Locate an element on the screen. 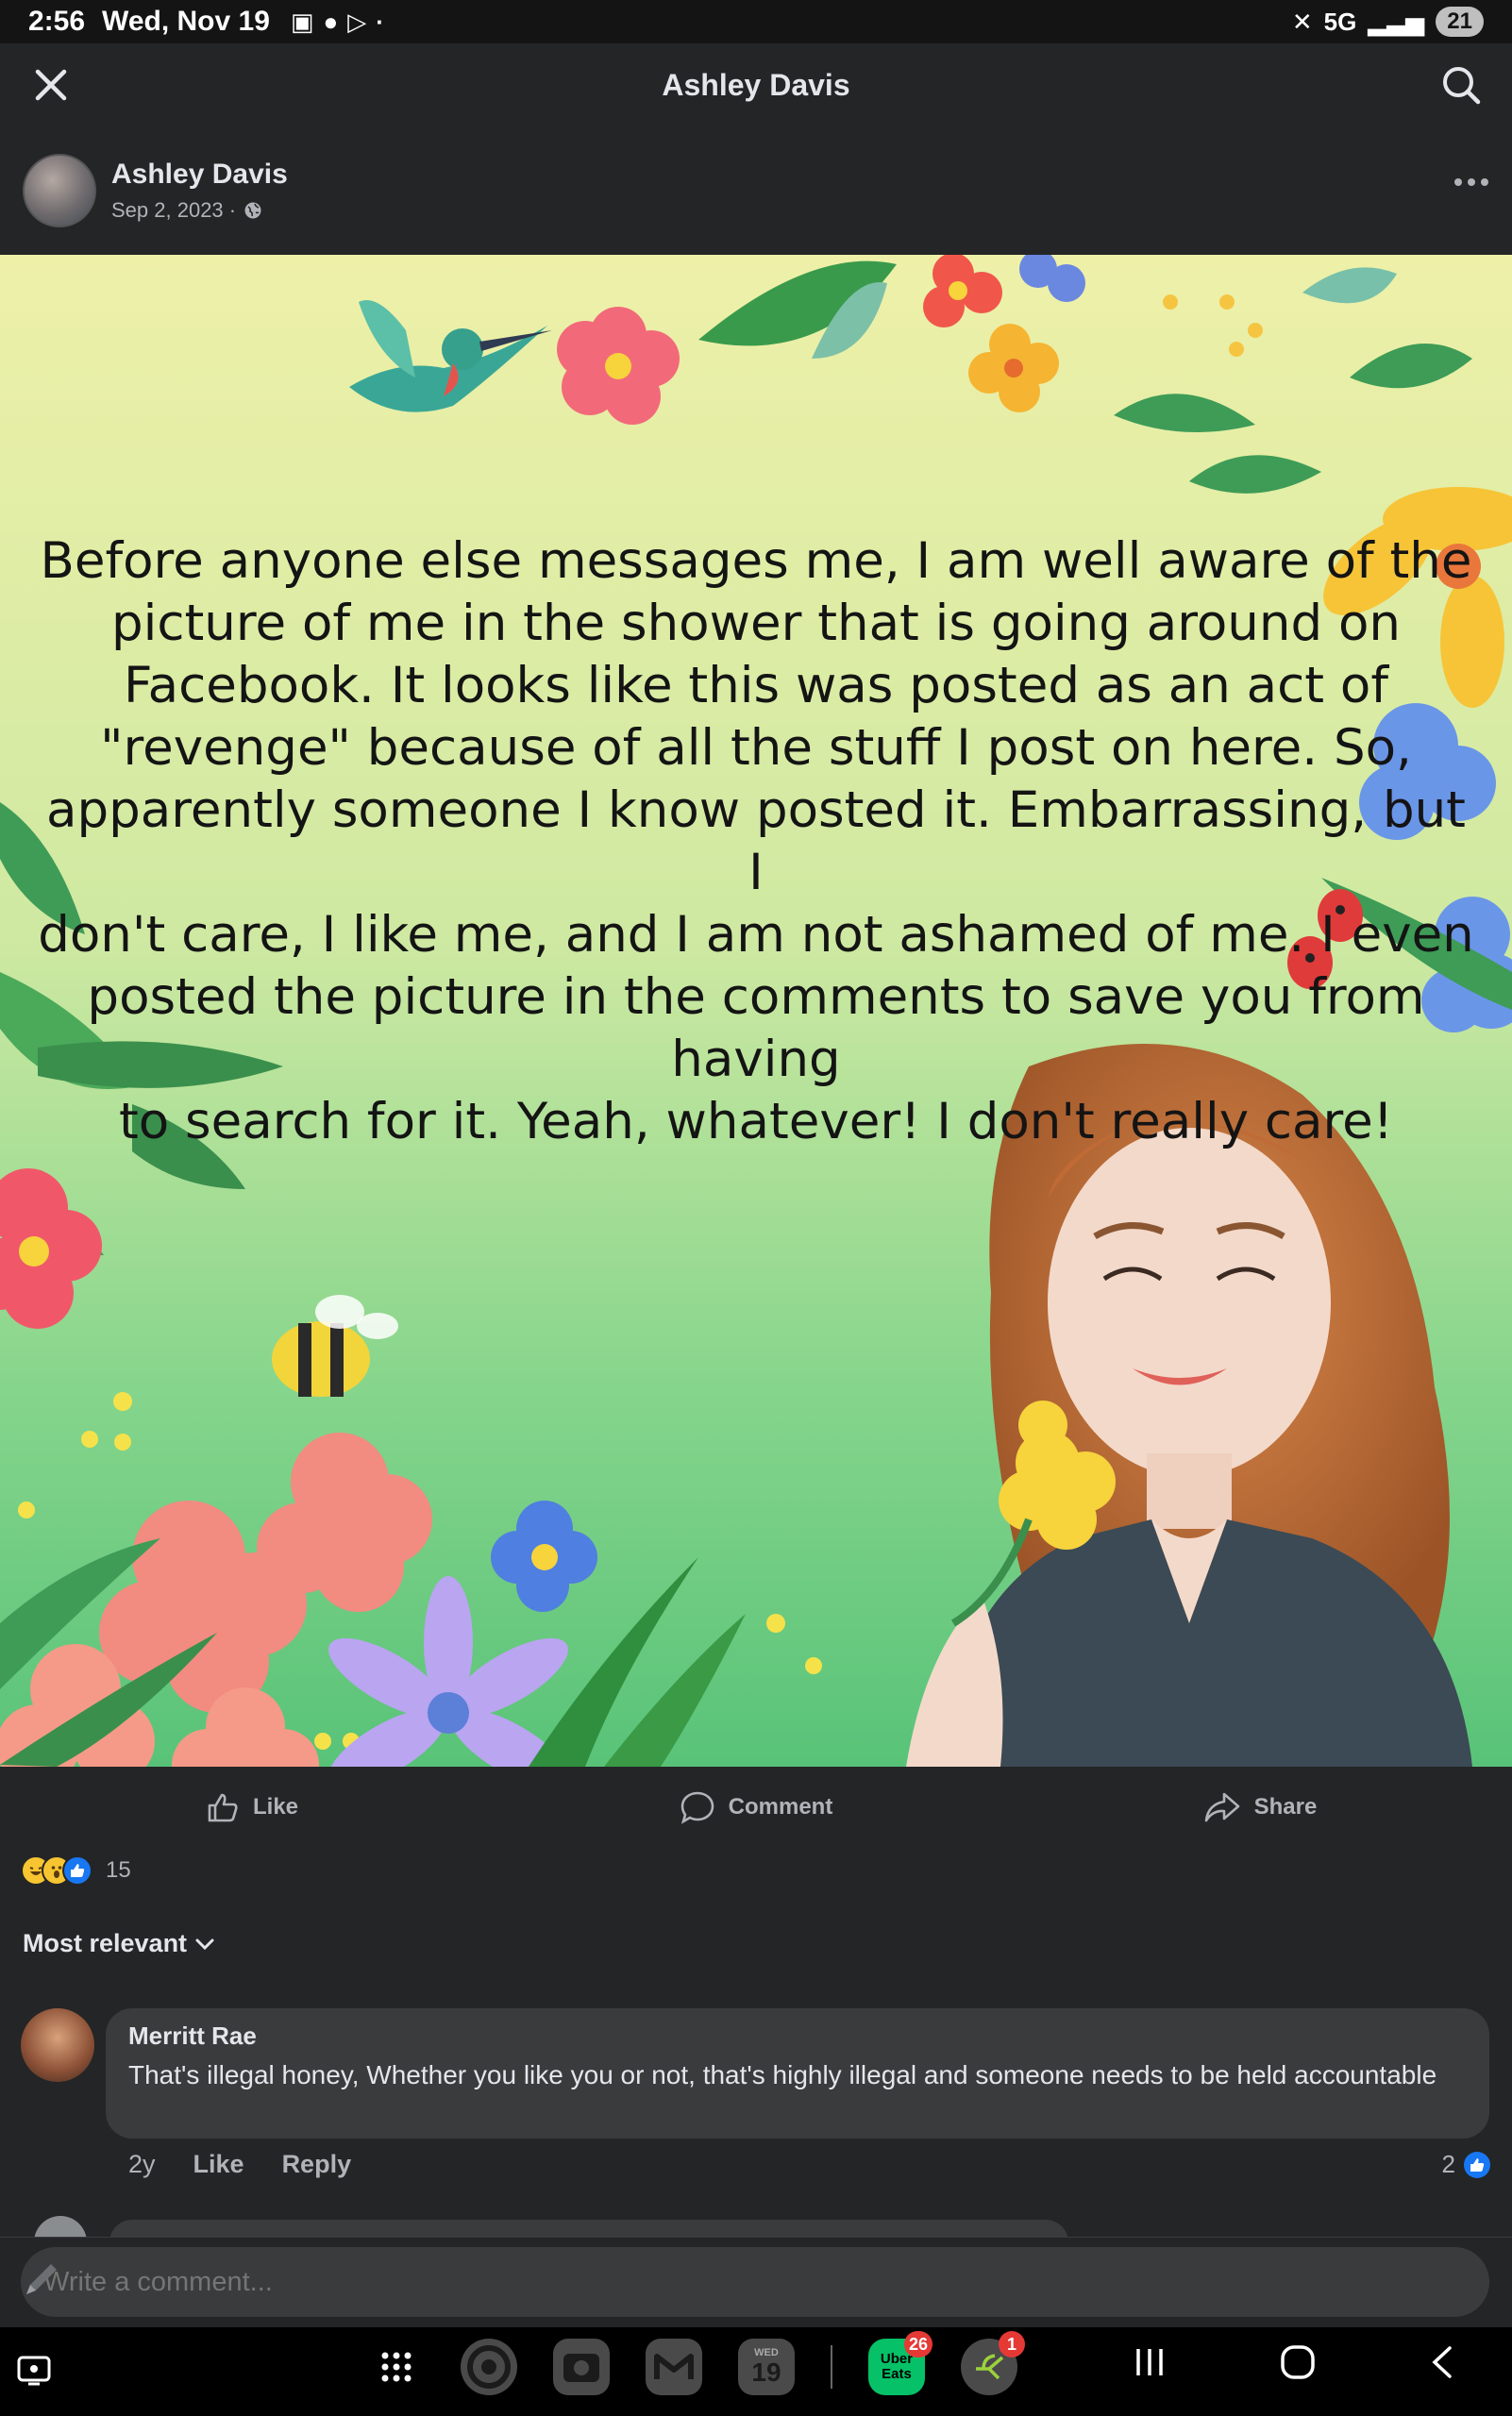 This screenshot has width=1512, height=2416. comment-like-count: 2 is located at coordinates (1466, 2165).